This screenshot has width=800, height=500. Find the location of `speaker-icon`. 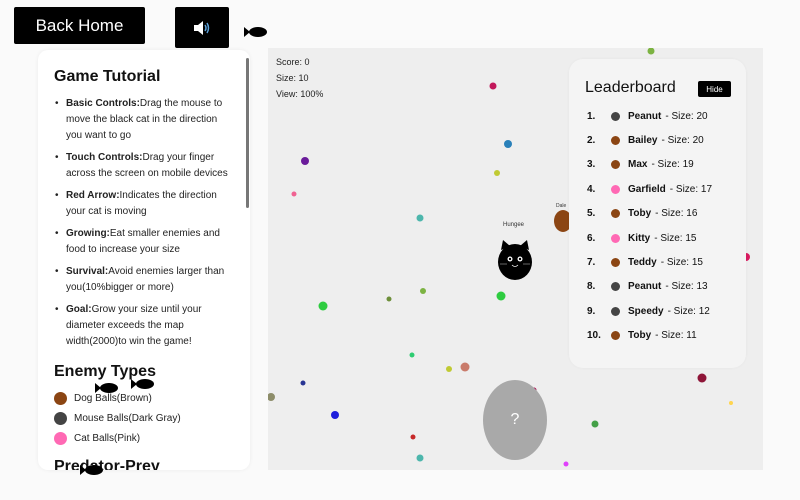

speaker-icon is located at coordinates (202, 27).